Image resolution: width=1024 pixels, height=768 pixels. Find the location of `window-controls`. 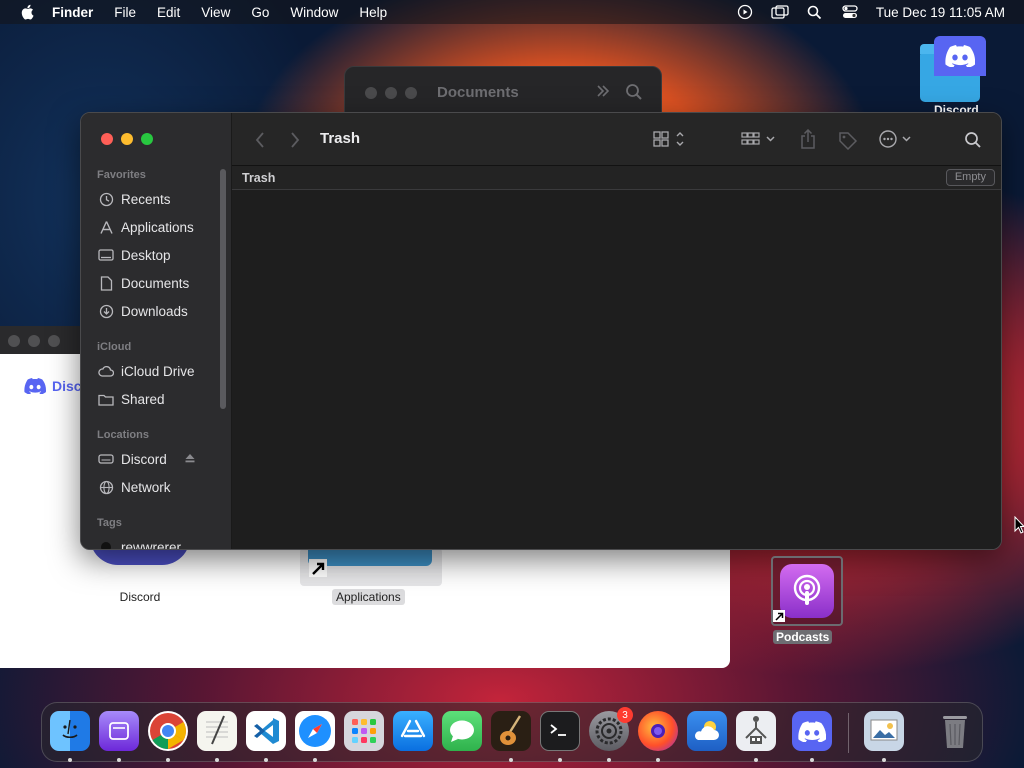

window-controls is located at coordinates (391, 93).